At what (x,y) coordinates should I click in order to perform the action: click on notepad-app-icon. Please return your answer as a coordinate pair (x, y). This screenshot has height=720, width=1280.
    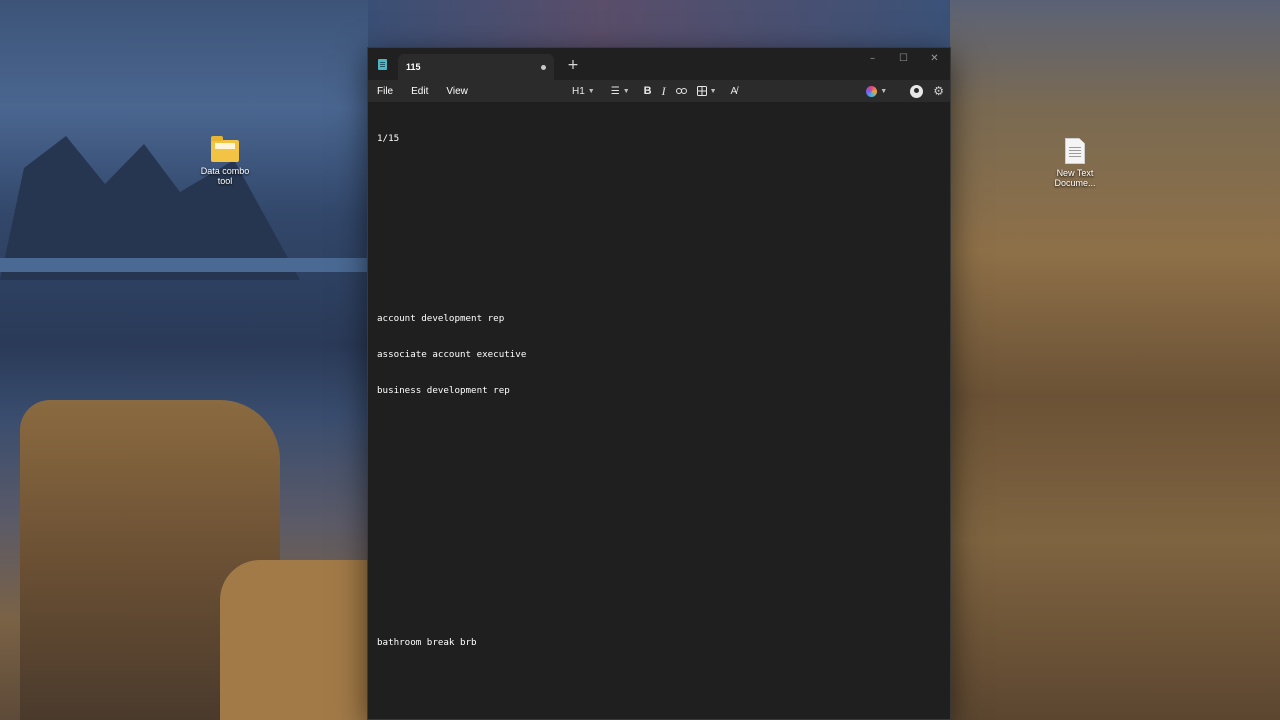
    Looking at the image, I should click on (382, 64).